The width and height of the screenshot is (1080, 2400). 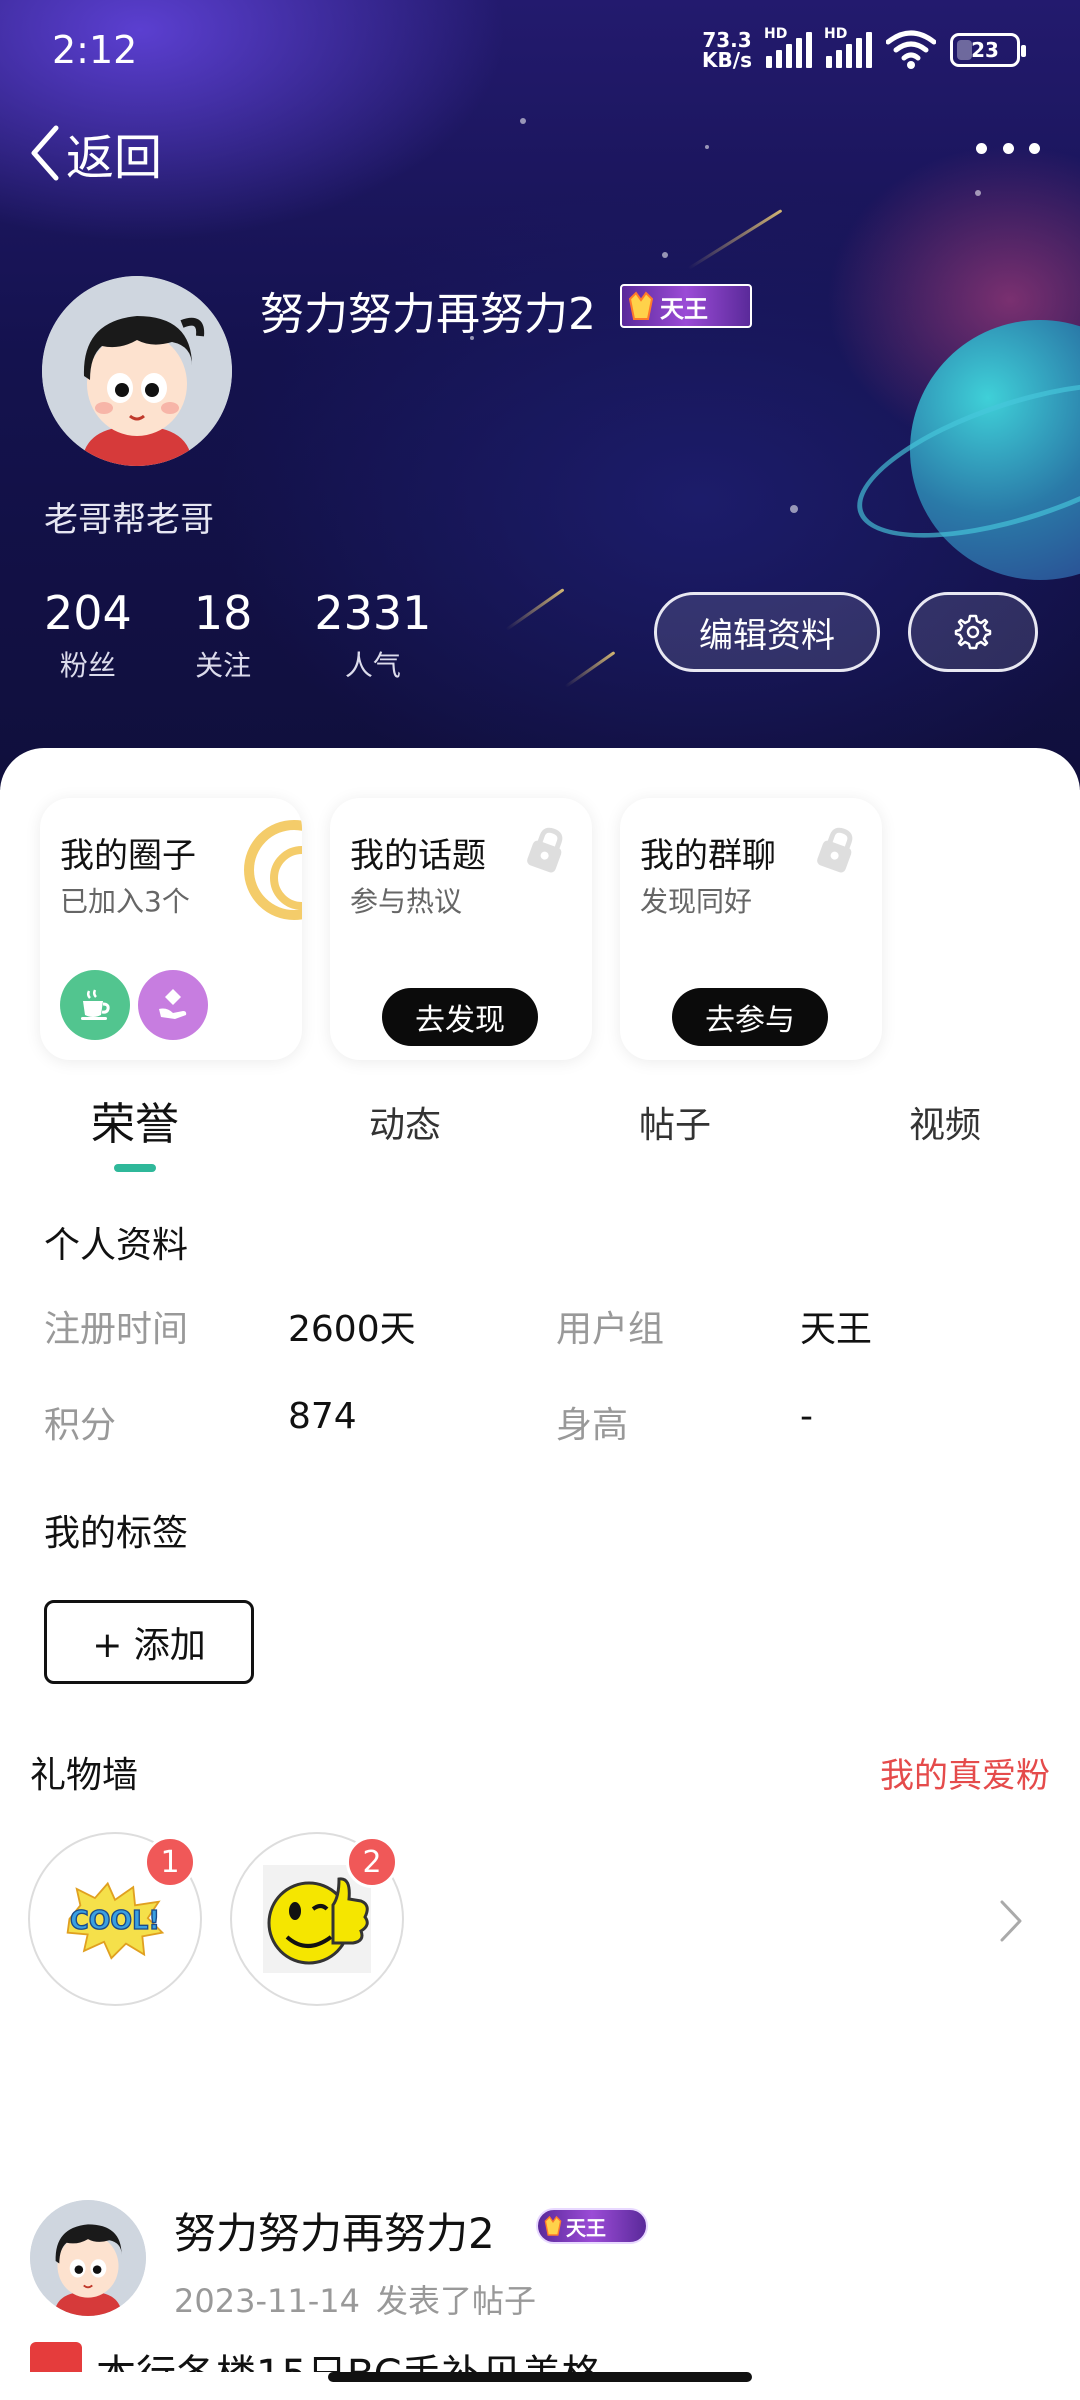 What do you see at coordinates (985, 50) in the screenshot?
I see `battery-level: 23` at bounding box center [985, 50].